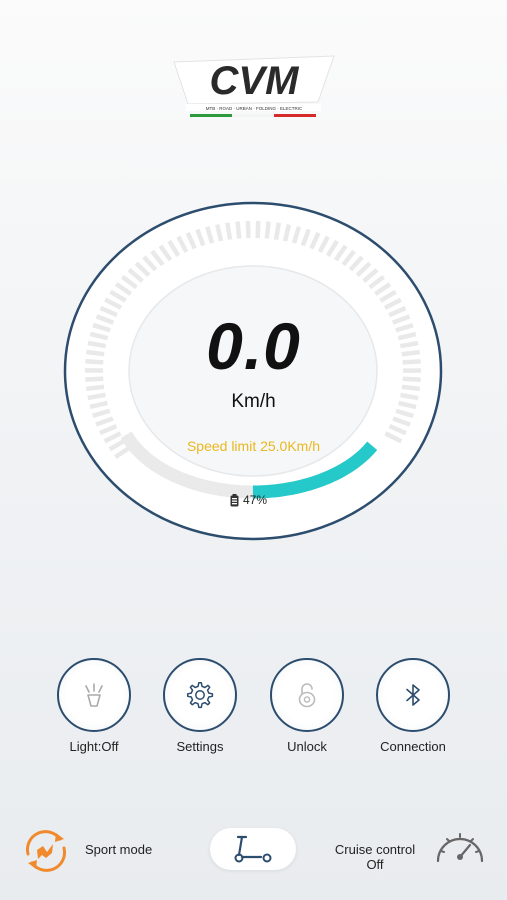 The height and width of the screenshot is (900, 507). I want to click on unlock-button, so click(307, 695).